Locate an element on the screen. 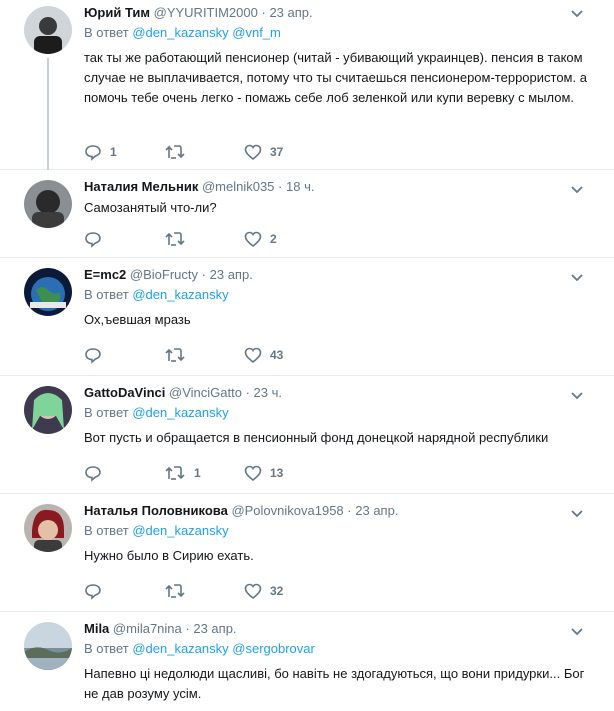 The width and height of the screenshot is (614, 711). like-count: 37 is located at coordinates (277, 152).